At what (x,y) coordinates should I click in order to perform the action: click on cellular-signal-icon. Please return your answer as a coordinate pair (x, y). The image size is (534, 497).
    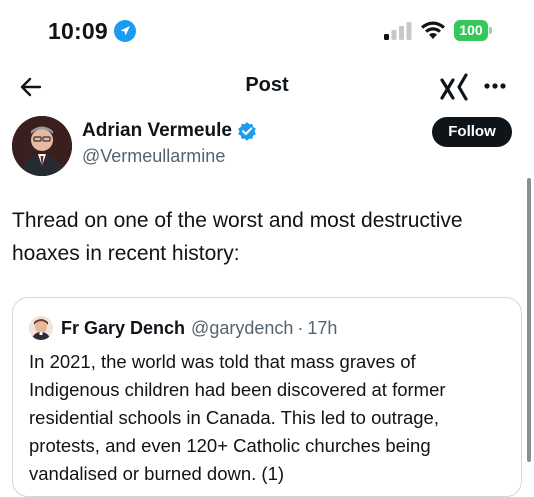
    Looking at the image, I should click on (398, 31).